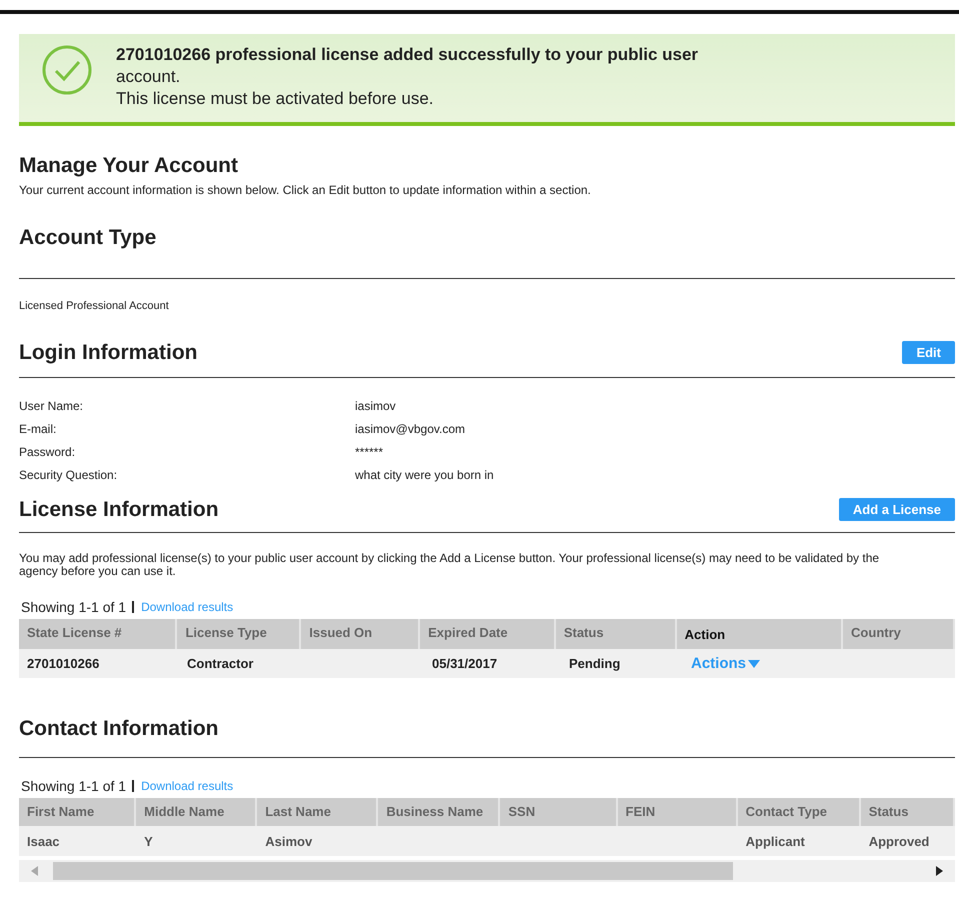 The width and height of the screenshot is (959, 903). I want to click on account-type-value: Licensed Professional Account, so click(94, 306).